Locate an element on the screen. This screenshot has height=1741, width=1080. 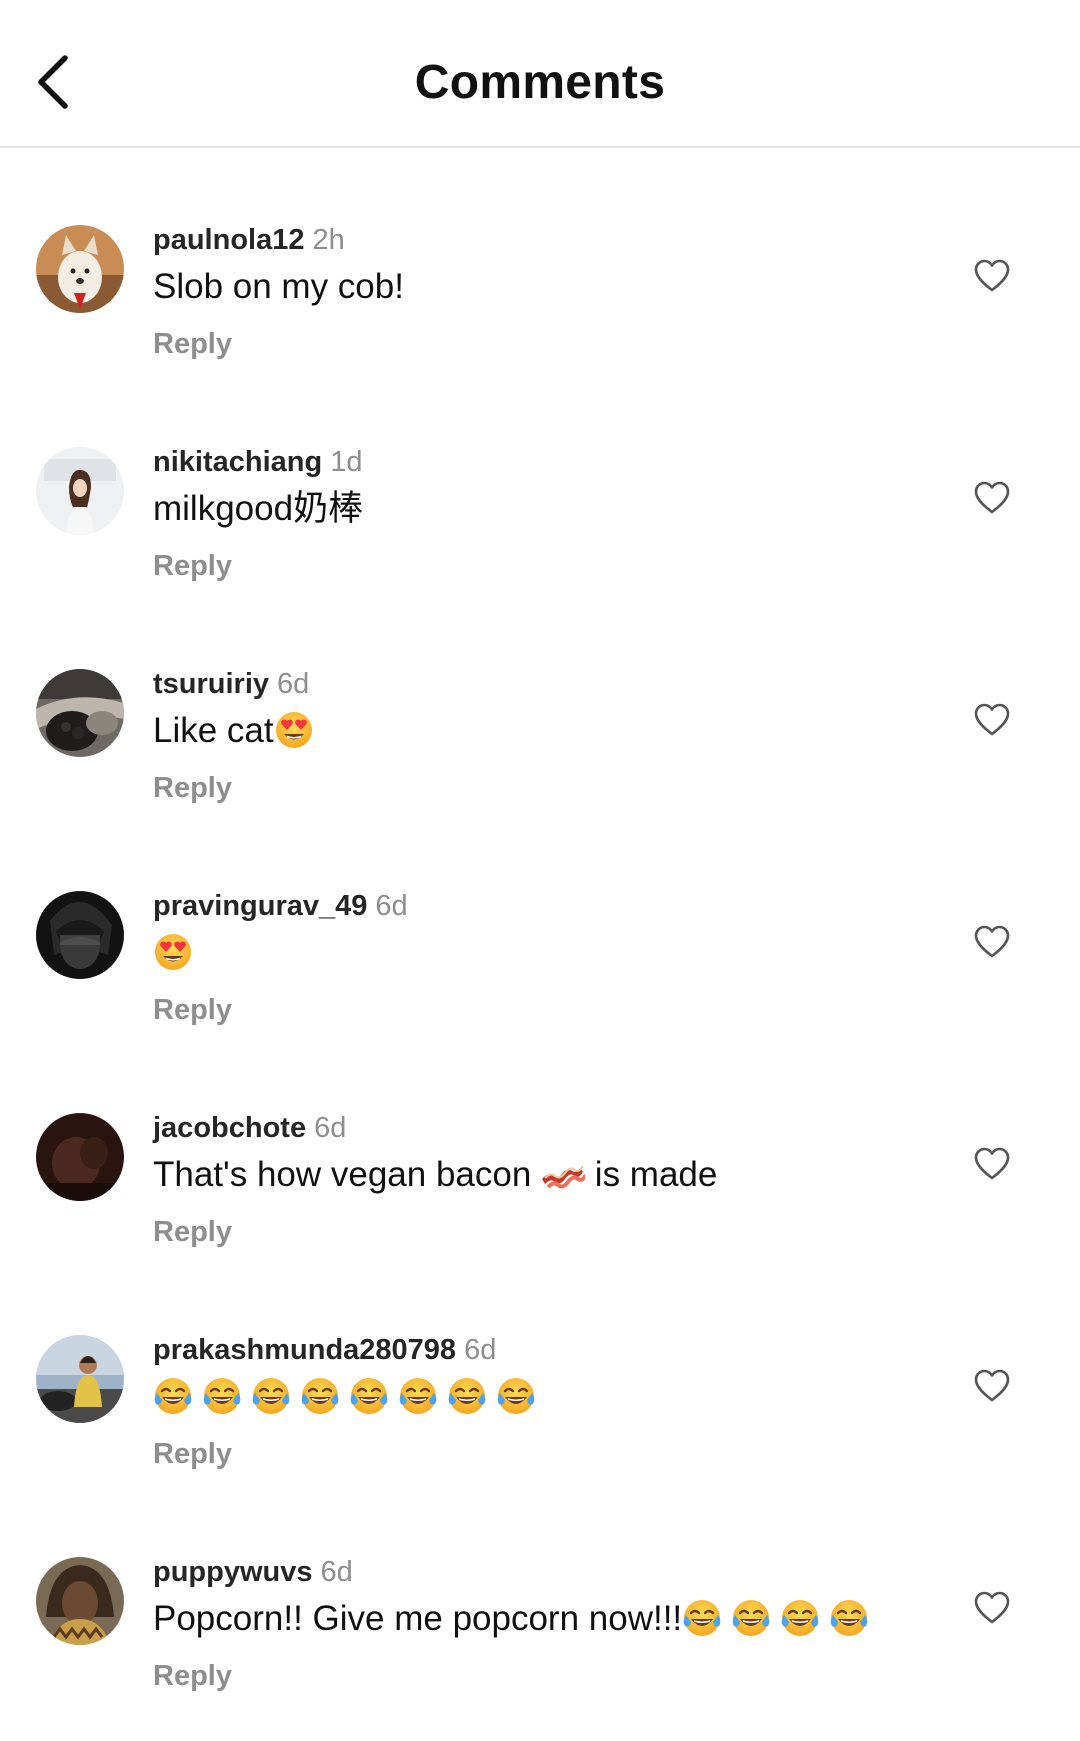
comment-body-continued: is made is located at coordinates (656, 1174).